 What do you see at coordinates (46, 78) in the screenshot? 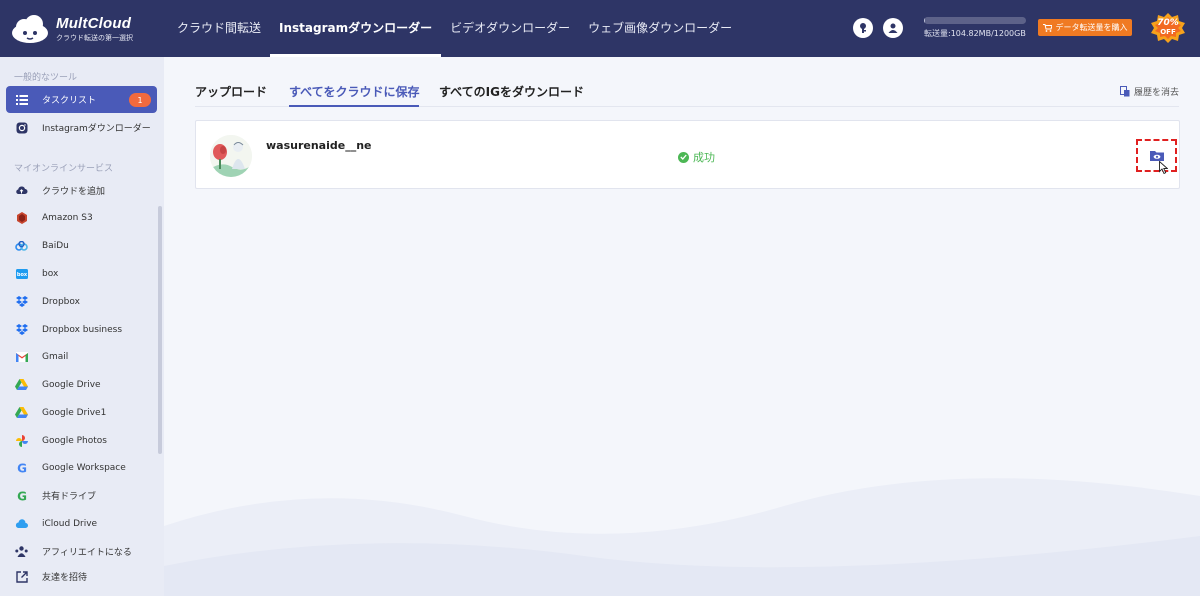
I see `section-general-tools: 一般的なツール` at bounding box center [46, 78].